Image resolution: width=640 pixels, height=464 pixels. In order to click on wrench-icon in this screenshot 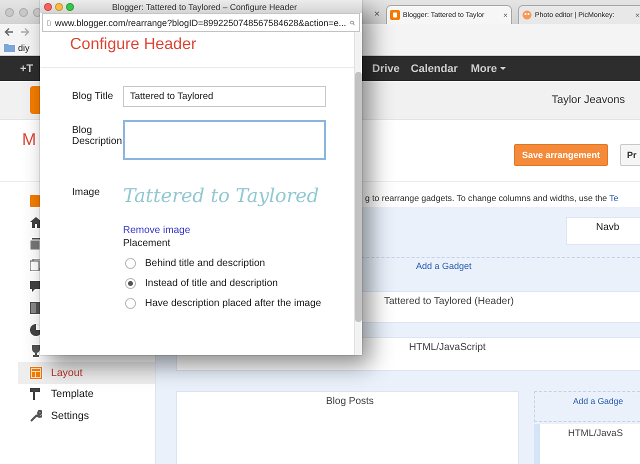, I will do `click(36, 416)`.